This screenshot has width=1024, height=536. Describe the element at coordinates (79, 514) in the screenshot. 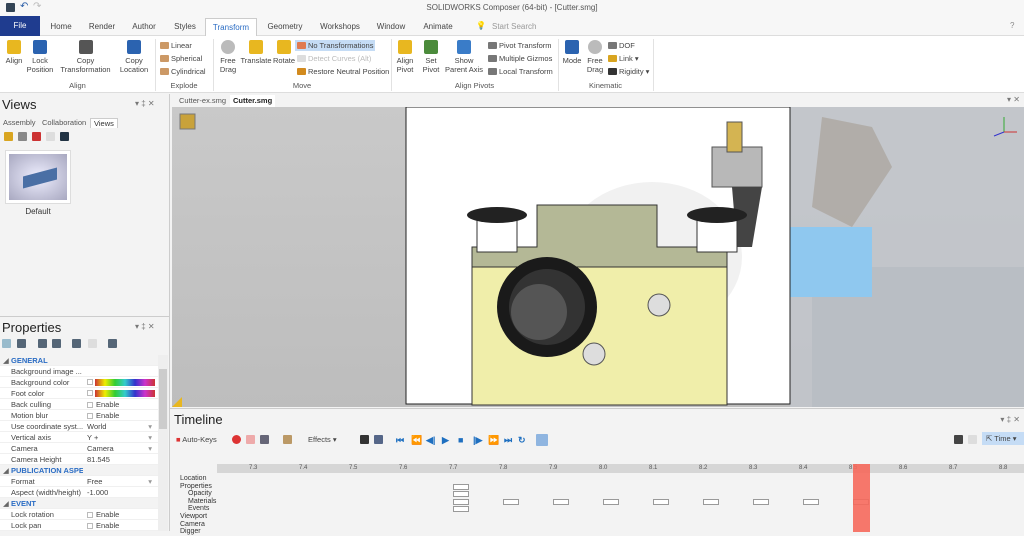

I see `property-row: Lock rotation Enable` at that location.